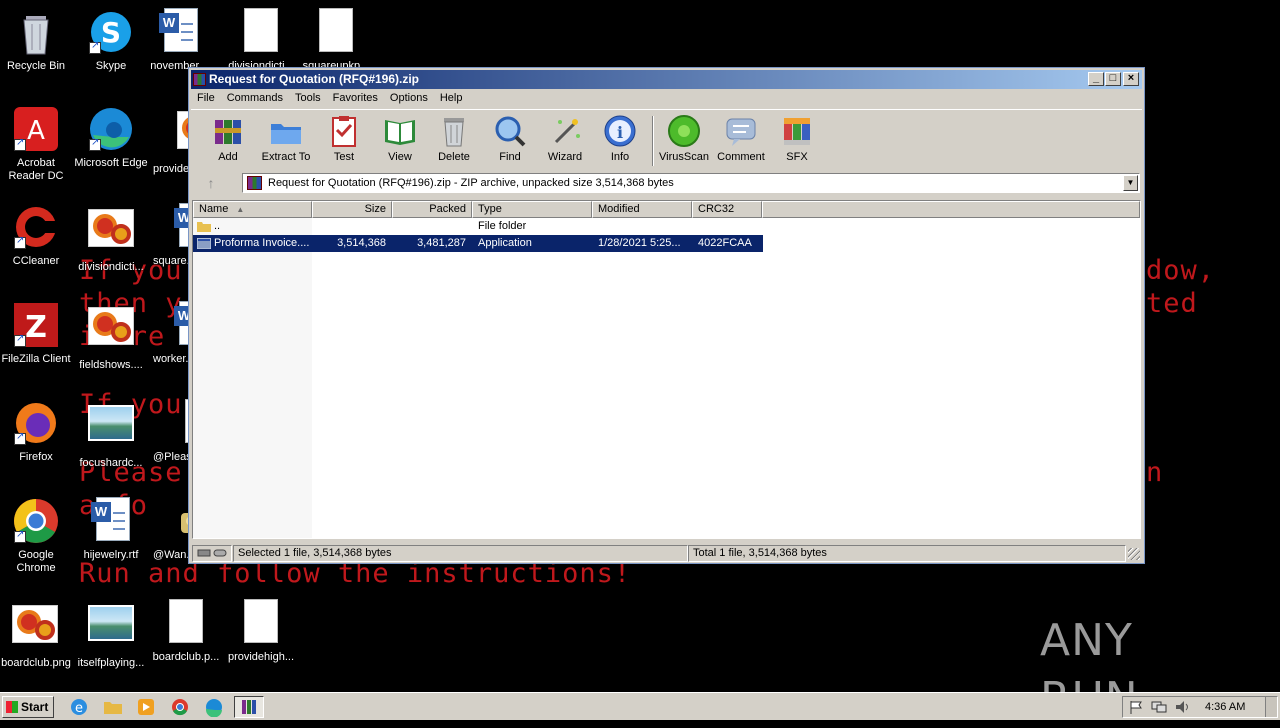  What do you see at coordinates (36, 129) in the screenshot?
I see `acrobat-icon: A` at bounding box center [36, 129].